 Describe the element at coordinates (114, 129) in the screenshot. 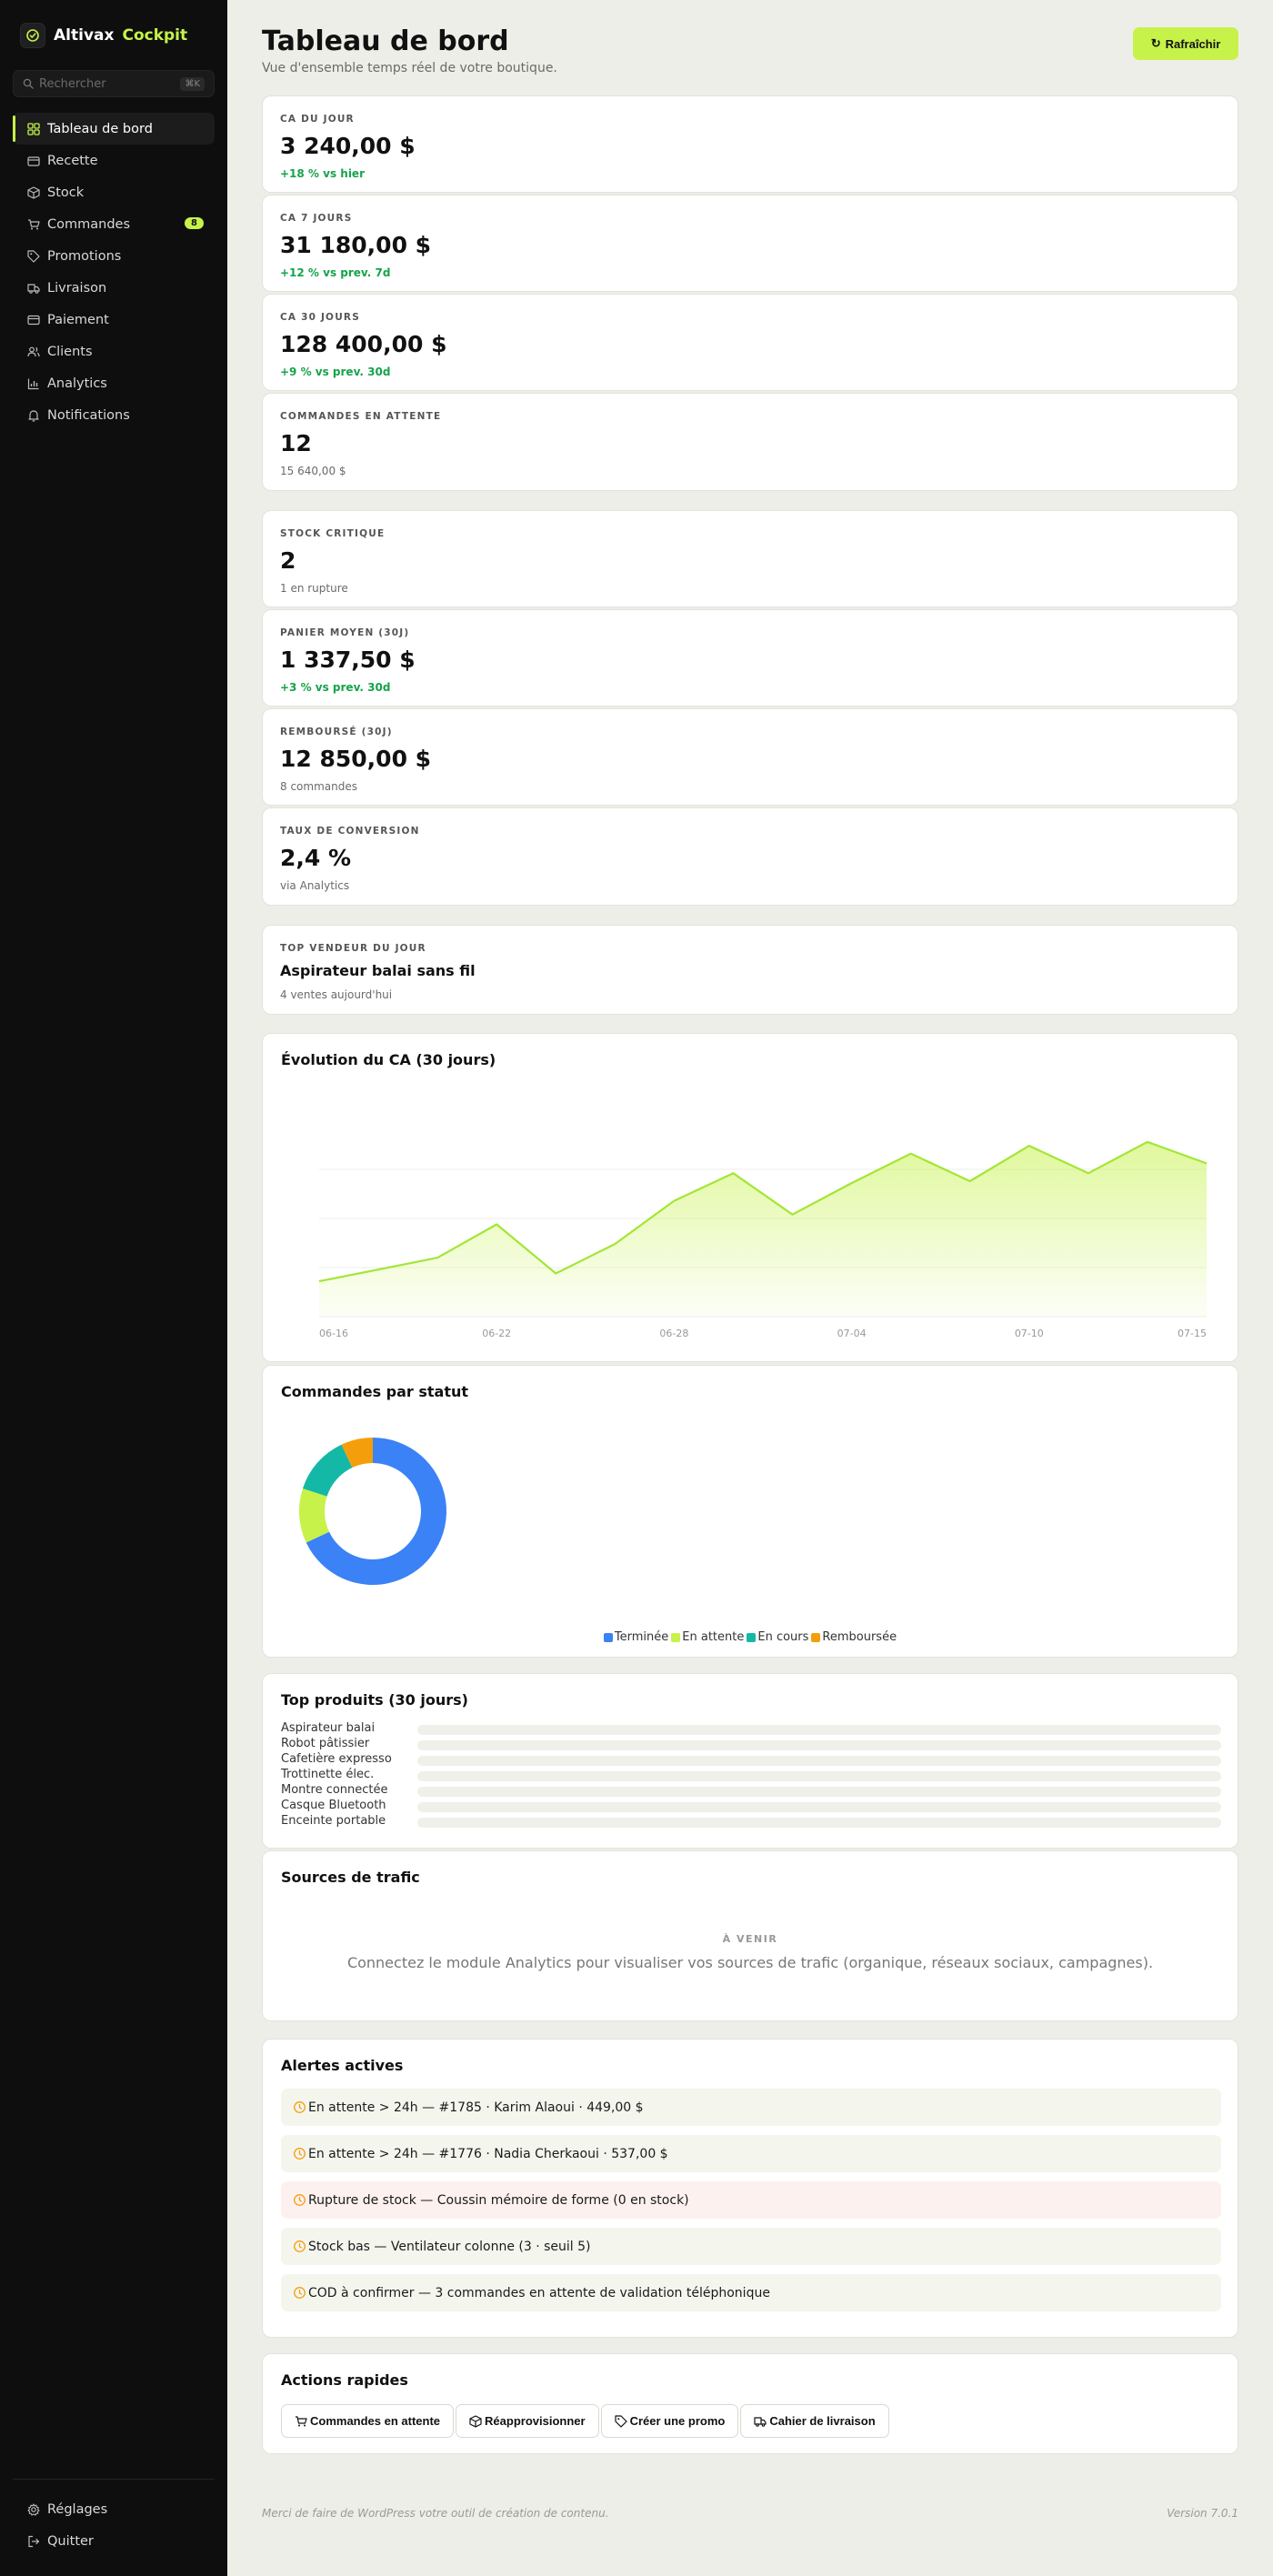

I see `sidebar-item-dashboard: Tableau de bord` at that location.